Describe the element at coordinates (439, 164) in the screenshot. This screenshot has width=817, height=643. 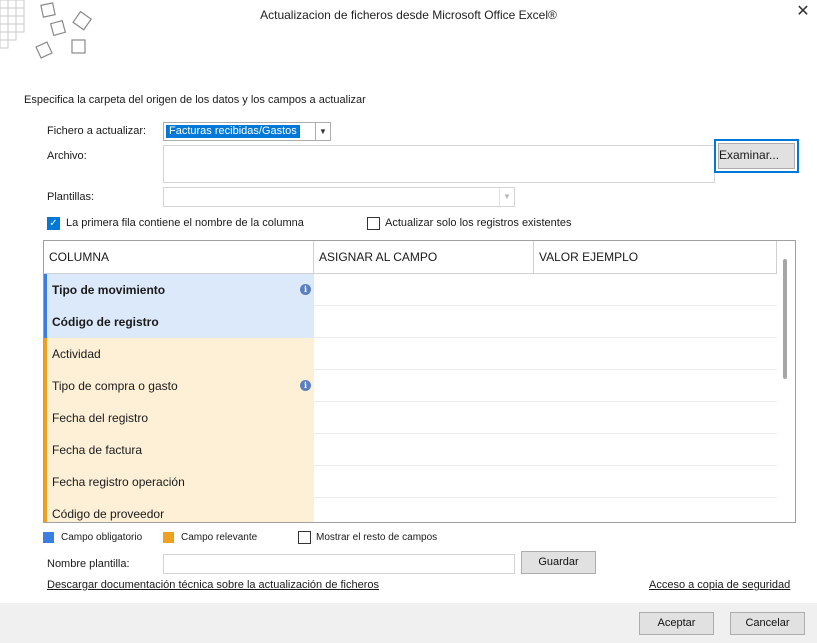
I see `archivo-field` at that location.